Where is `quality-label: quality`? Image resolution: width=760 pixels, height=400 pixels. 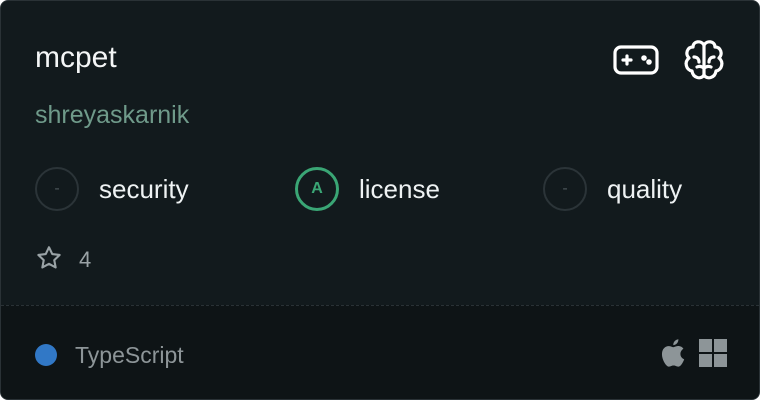
quality-label: quality is located at coordinates (645, 188).